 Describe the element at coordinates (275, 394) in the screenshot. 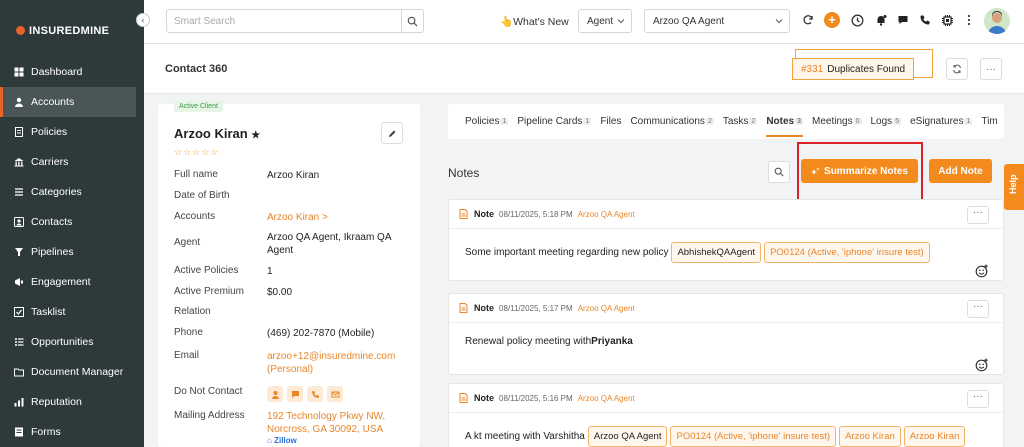

I see `person-icon` at that location.